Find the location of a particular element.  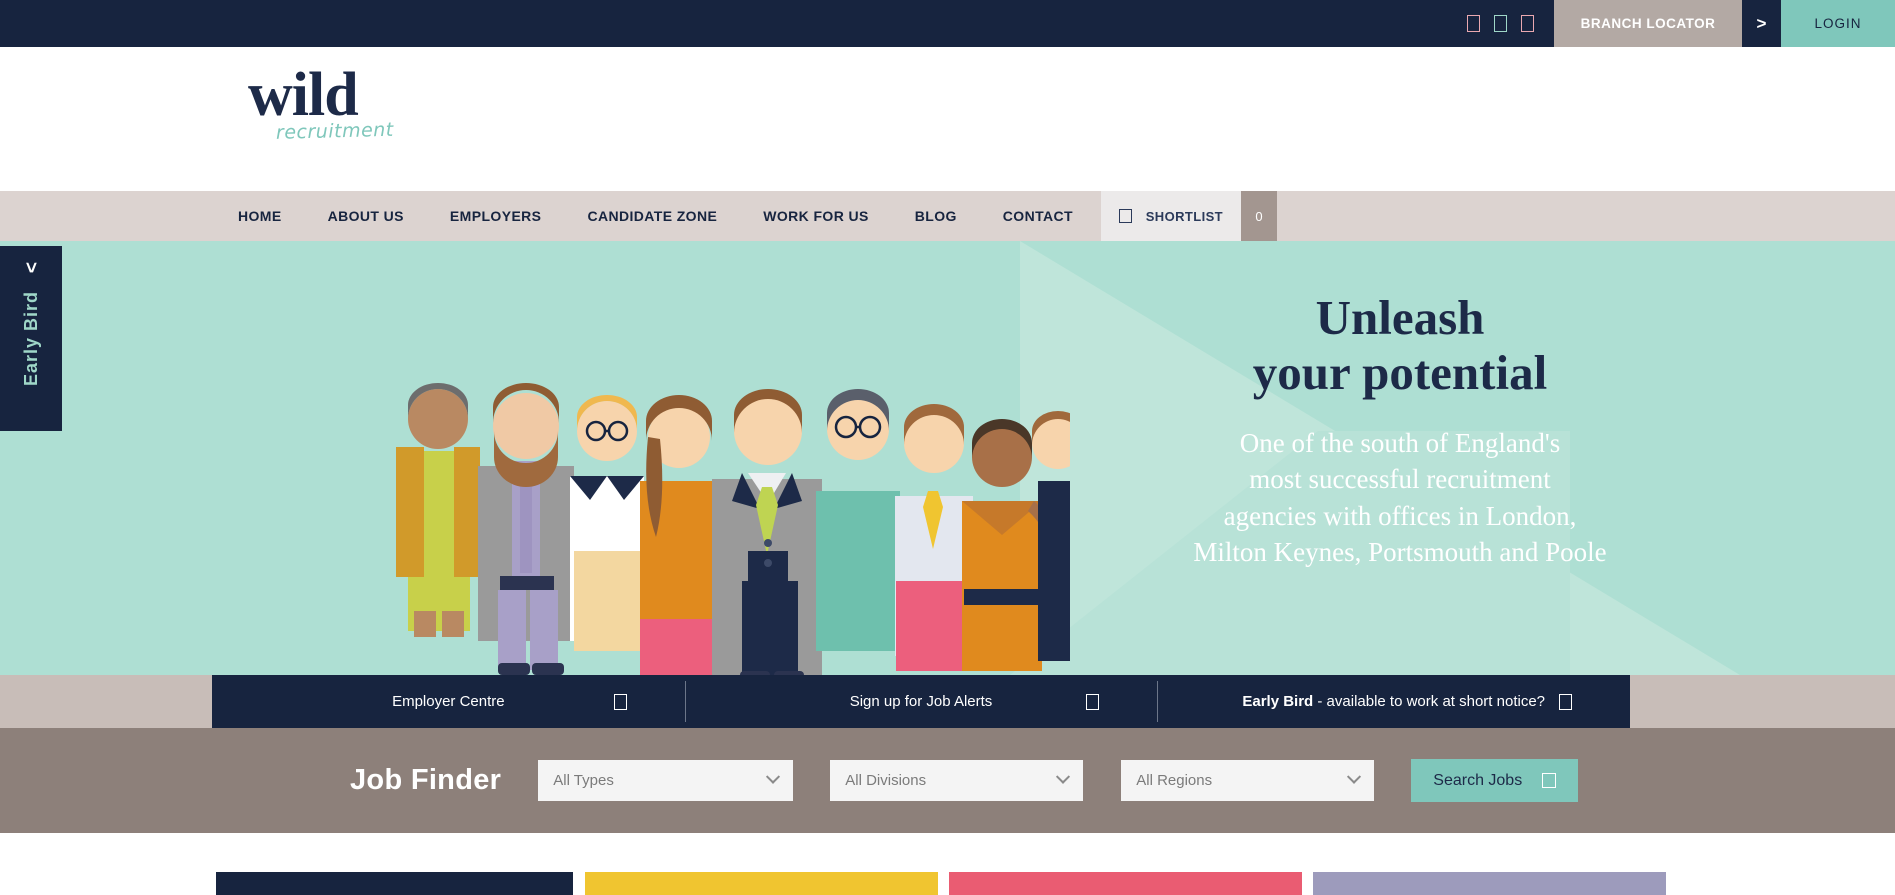

nav-item-about-us: ABOUT US is located at coordinates (366, 216).